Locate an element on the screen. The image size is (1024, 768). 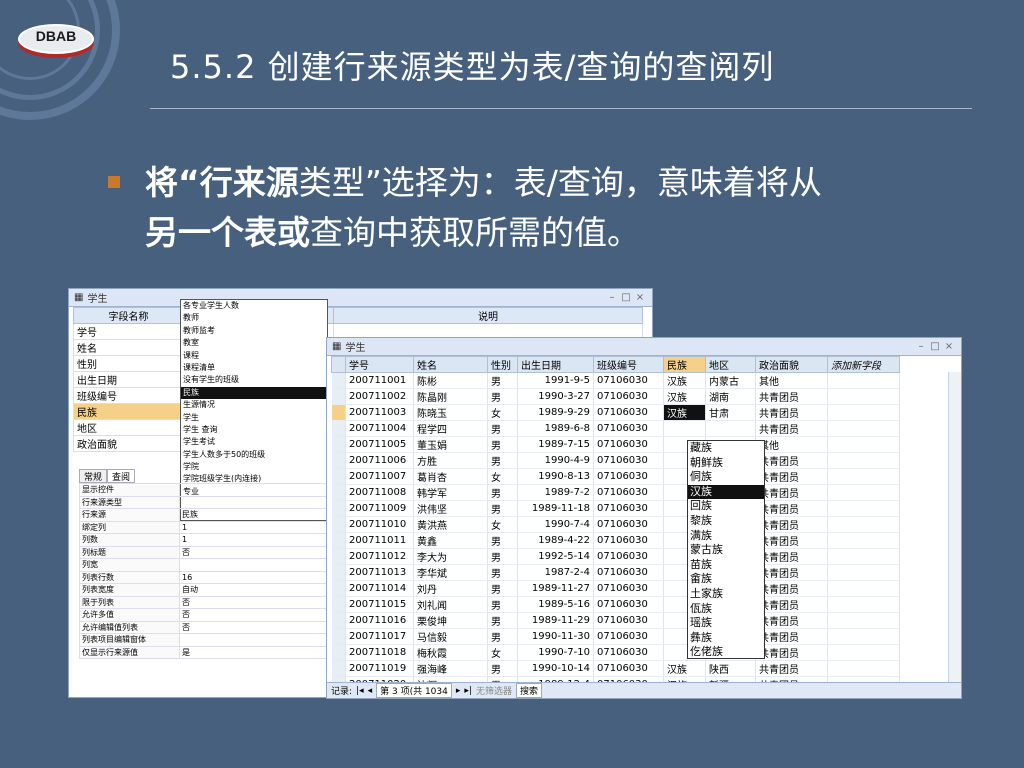
table-row: 200711015 刘礼闻男 1989-5-16 07106030 共青团员 is located at coordinates (615, 604).